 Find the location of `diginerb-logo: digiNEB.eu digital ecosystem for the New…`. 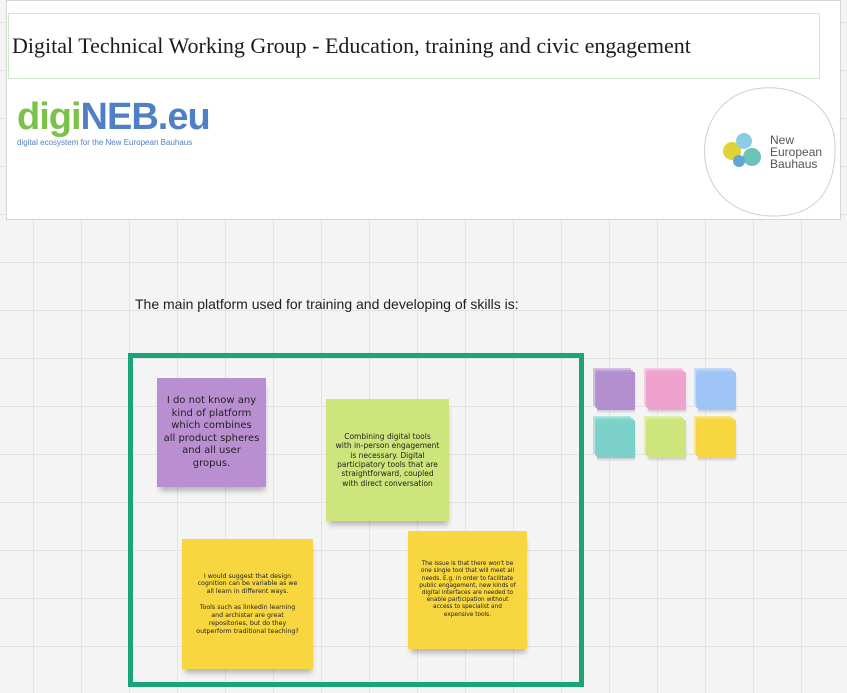

diginerb-logo: digiNEB.eu digital ecosystem for the New… is located at coordinates (114, 121).